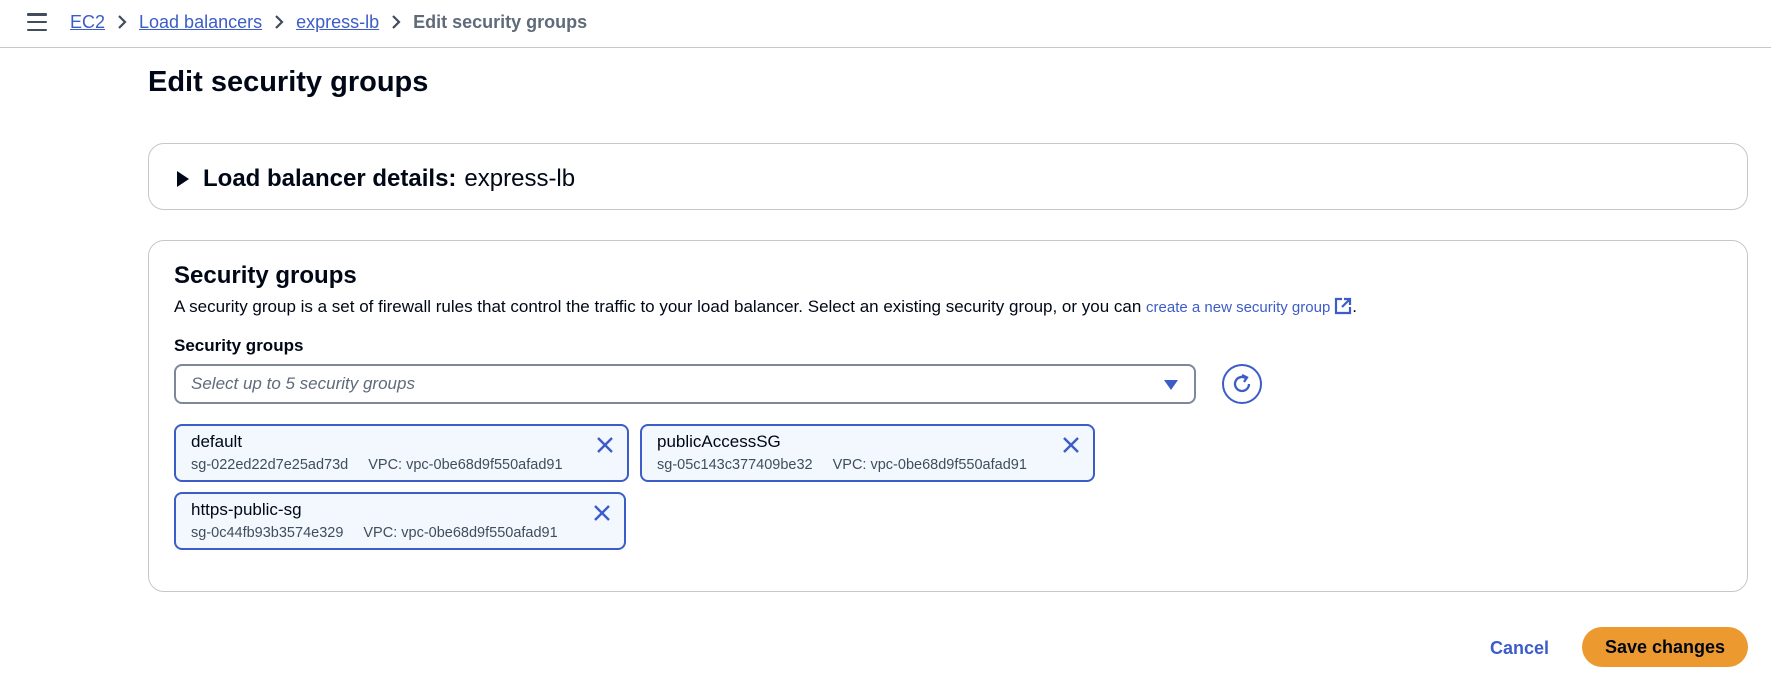  I want to click on refresh-button, so click(1242, 384).